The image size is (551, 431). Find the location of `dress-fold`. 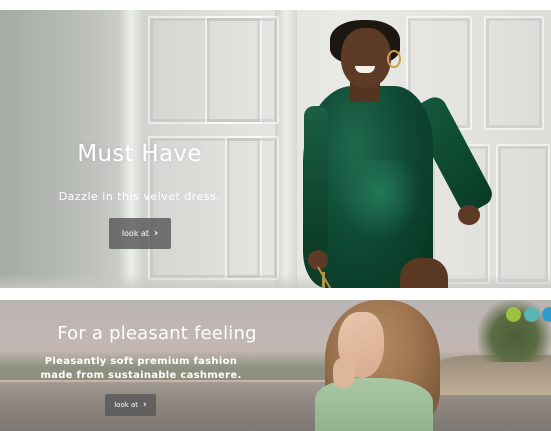

dress-fold is located at coordinates (380, 200).